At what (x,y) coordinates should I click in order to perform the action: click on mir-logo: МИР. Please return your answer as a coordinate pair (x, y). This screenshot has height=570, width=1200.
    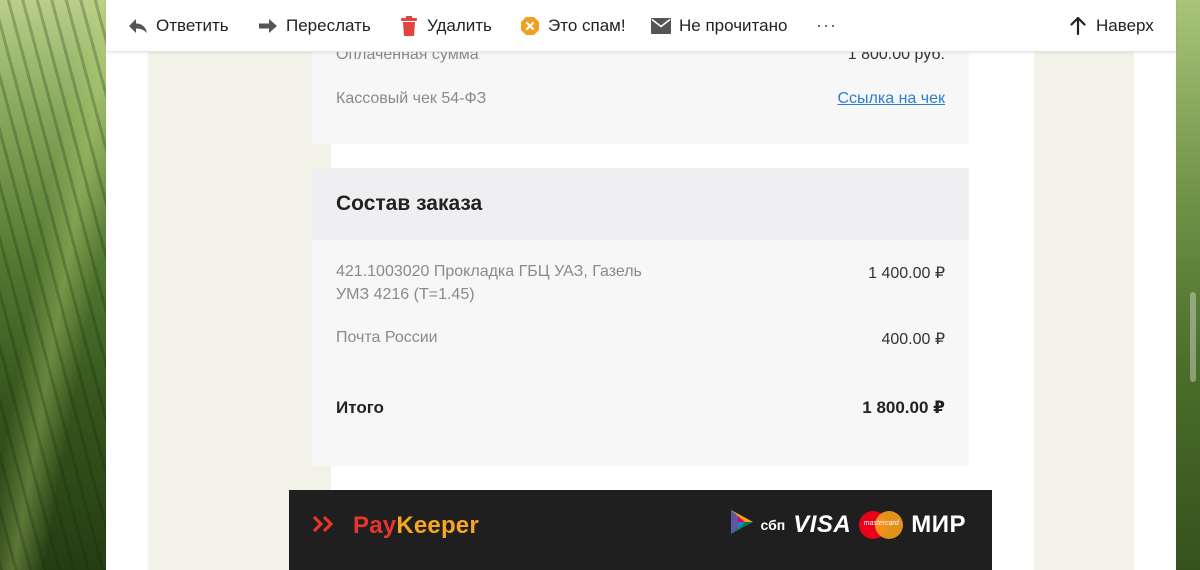
    Looking at the image, I should click on (938, 524).